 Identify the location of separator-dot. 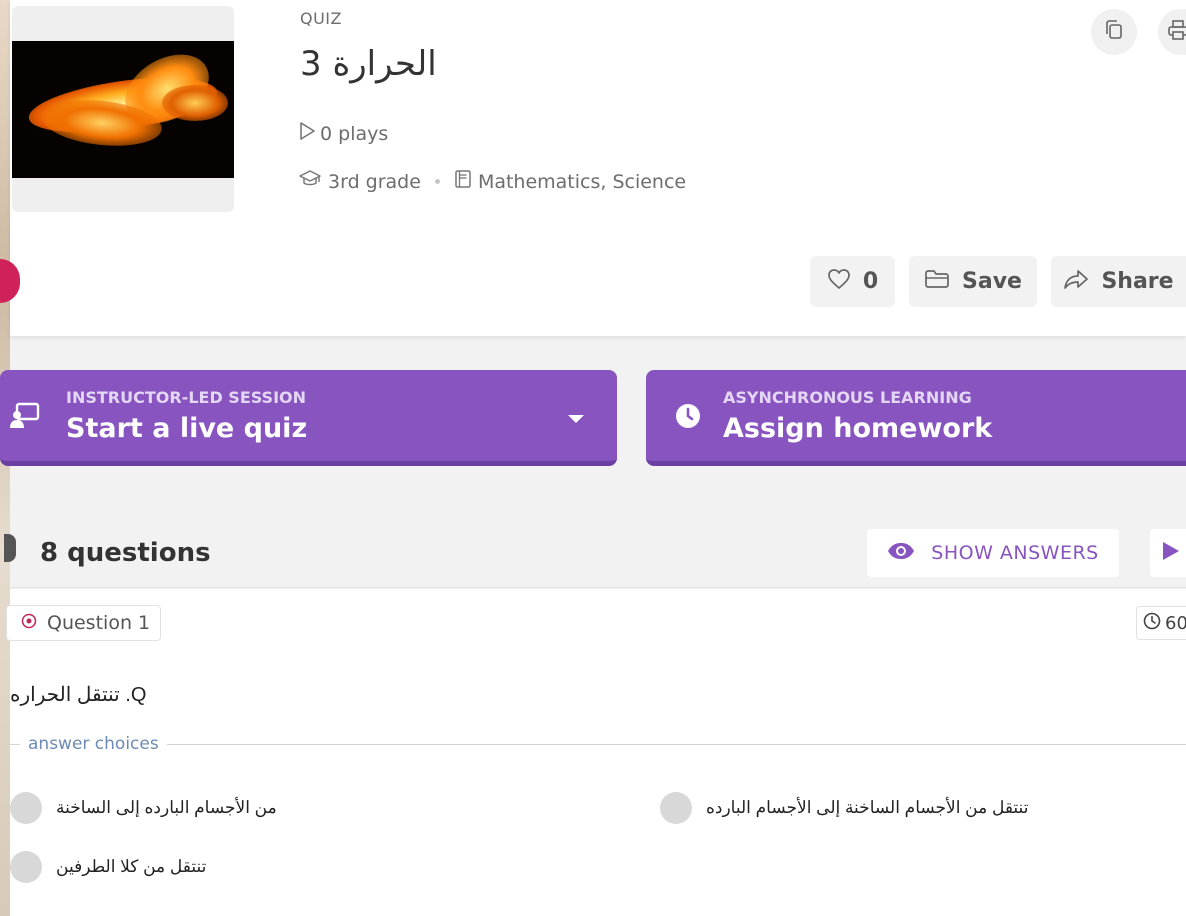
(437, 181).